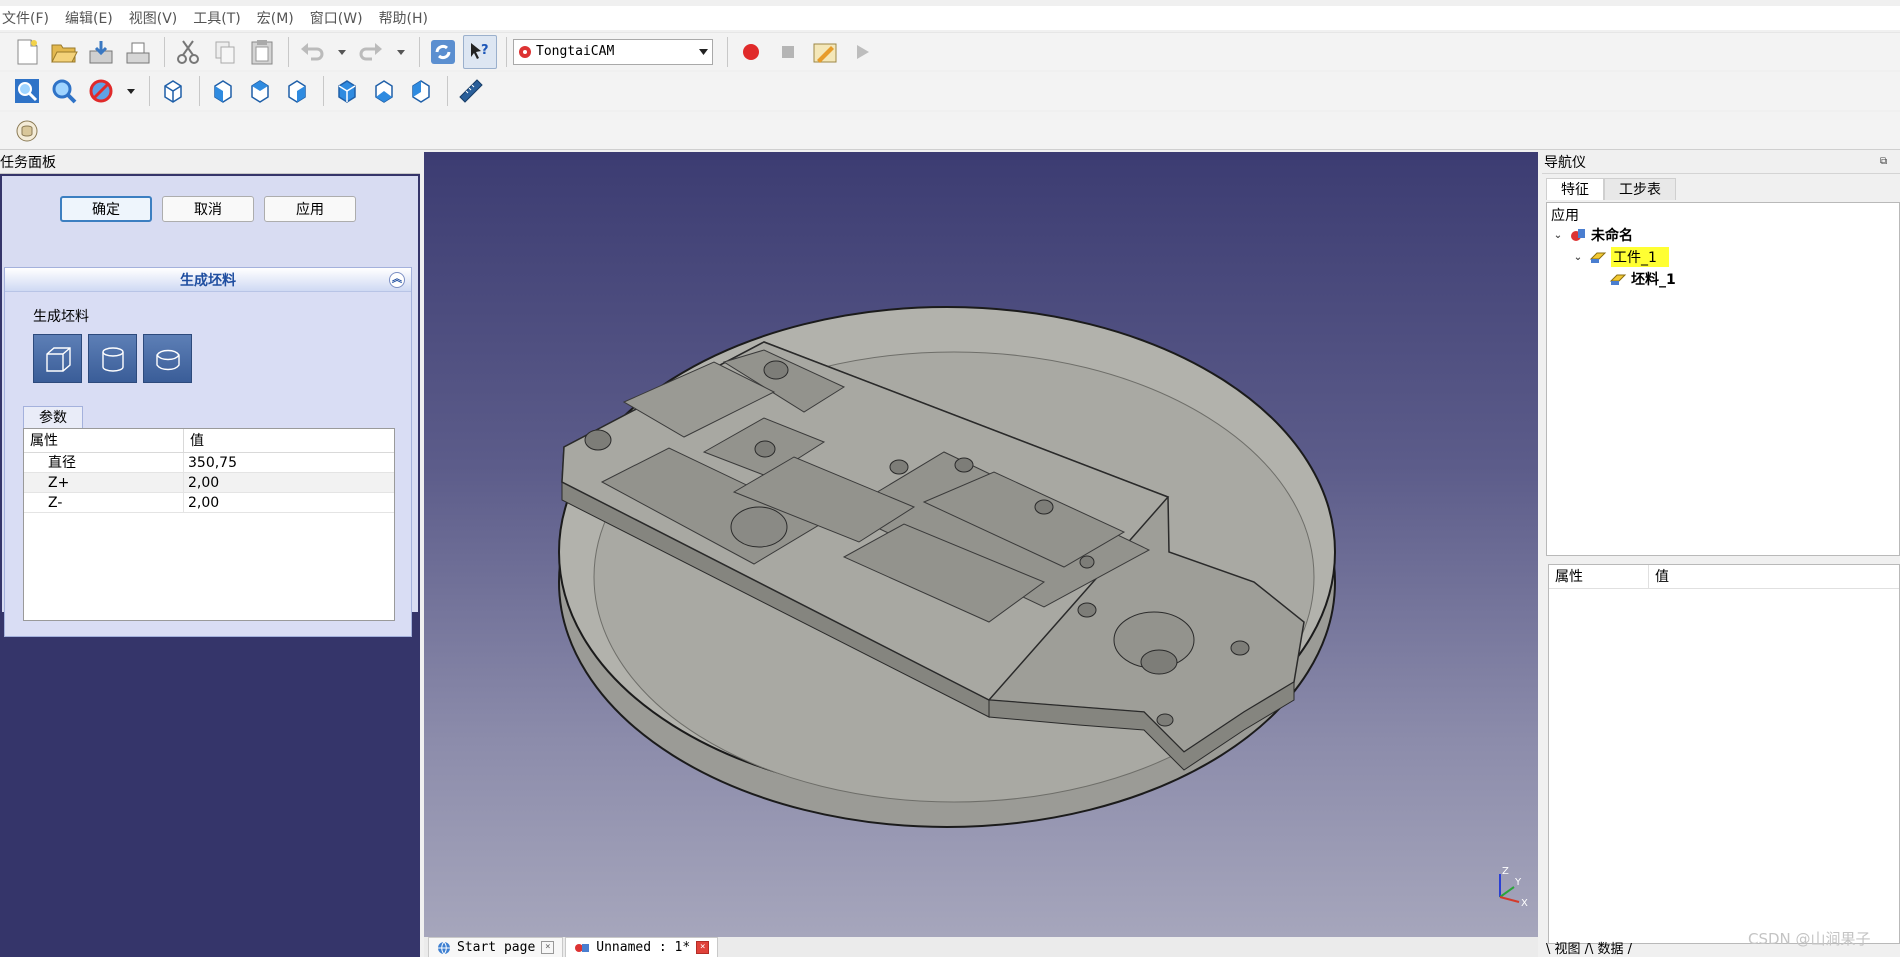 This screenshot has height=957, width=1900. I want to click on run-macro-icon, so click(862, 52).